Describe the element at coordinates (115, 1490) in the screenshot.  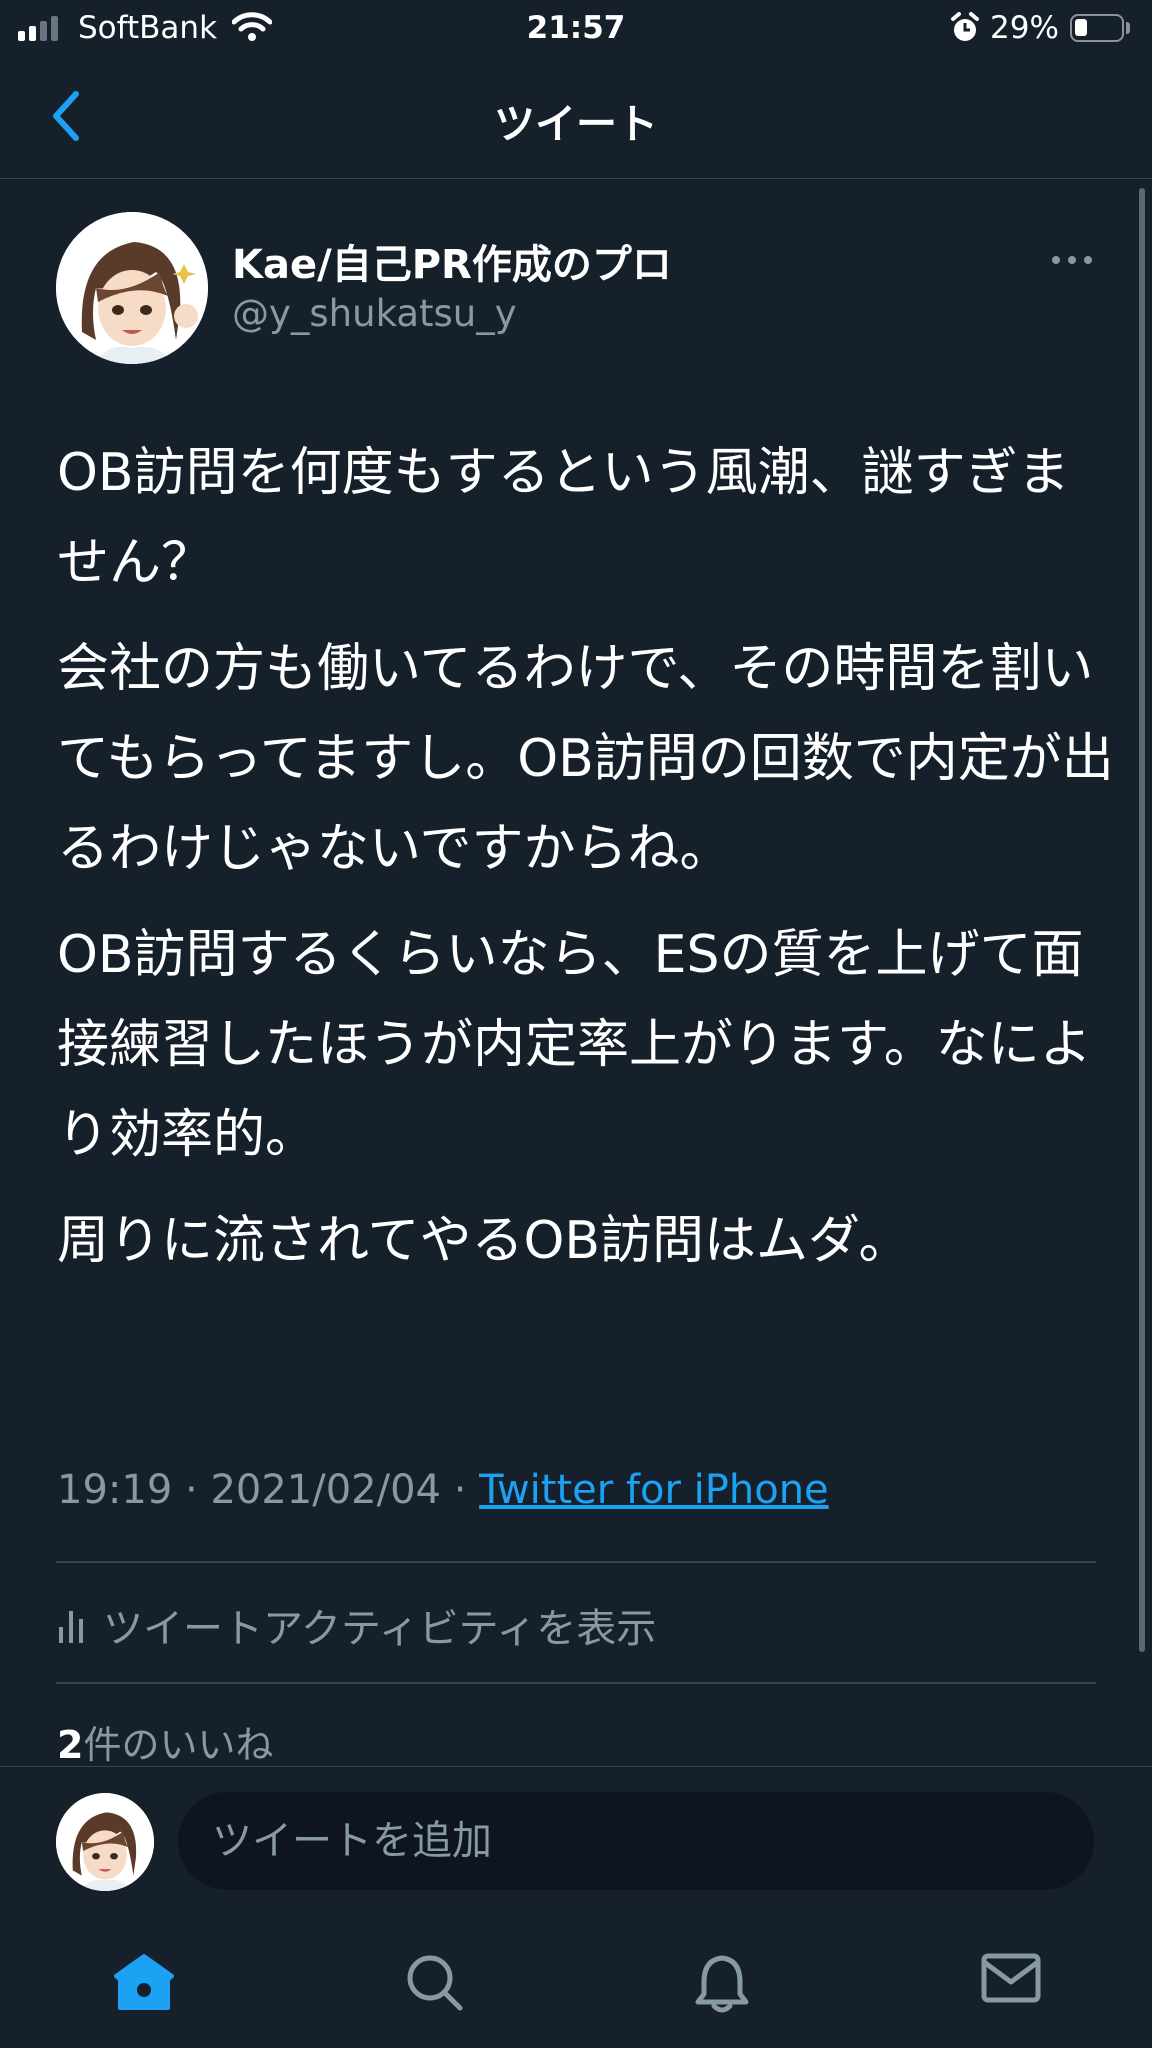
I see `tweet-time: 19:19` at that location.